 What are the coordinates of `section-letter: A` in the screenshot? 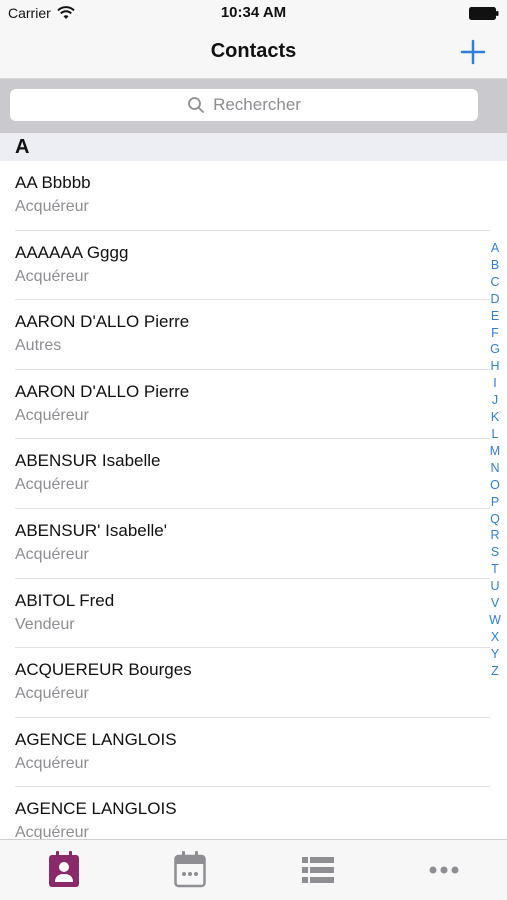 It's located at (22, 147).